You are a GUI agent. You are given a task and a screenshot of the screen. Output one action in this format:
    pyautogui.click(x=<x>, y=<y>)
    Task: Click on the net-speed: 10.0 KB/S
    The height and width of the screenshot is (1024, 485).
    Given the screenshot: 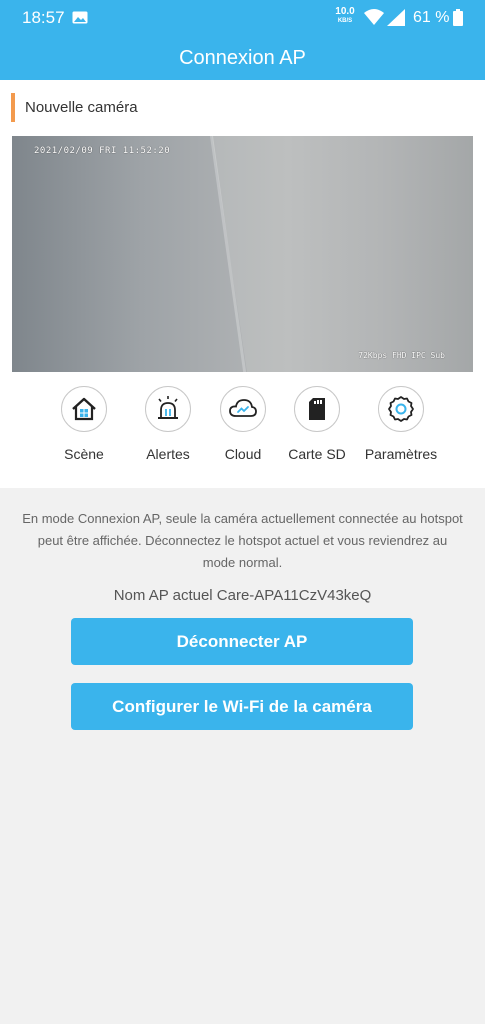 What is the action you would take?
    pyautogui.click(x=345, y=15)
    